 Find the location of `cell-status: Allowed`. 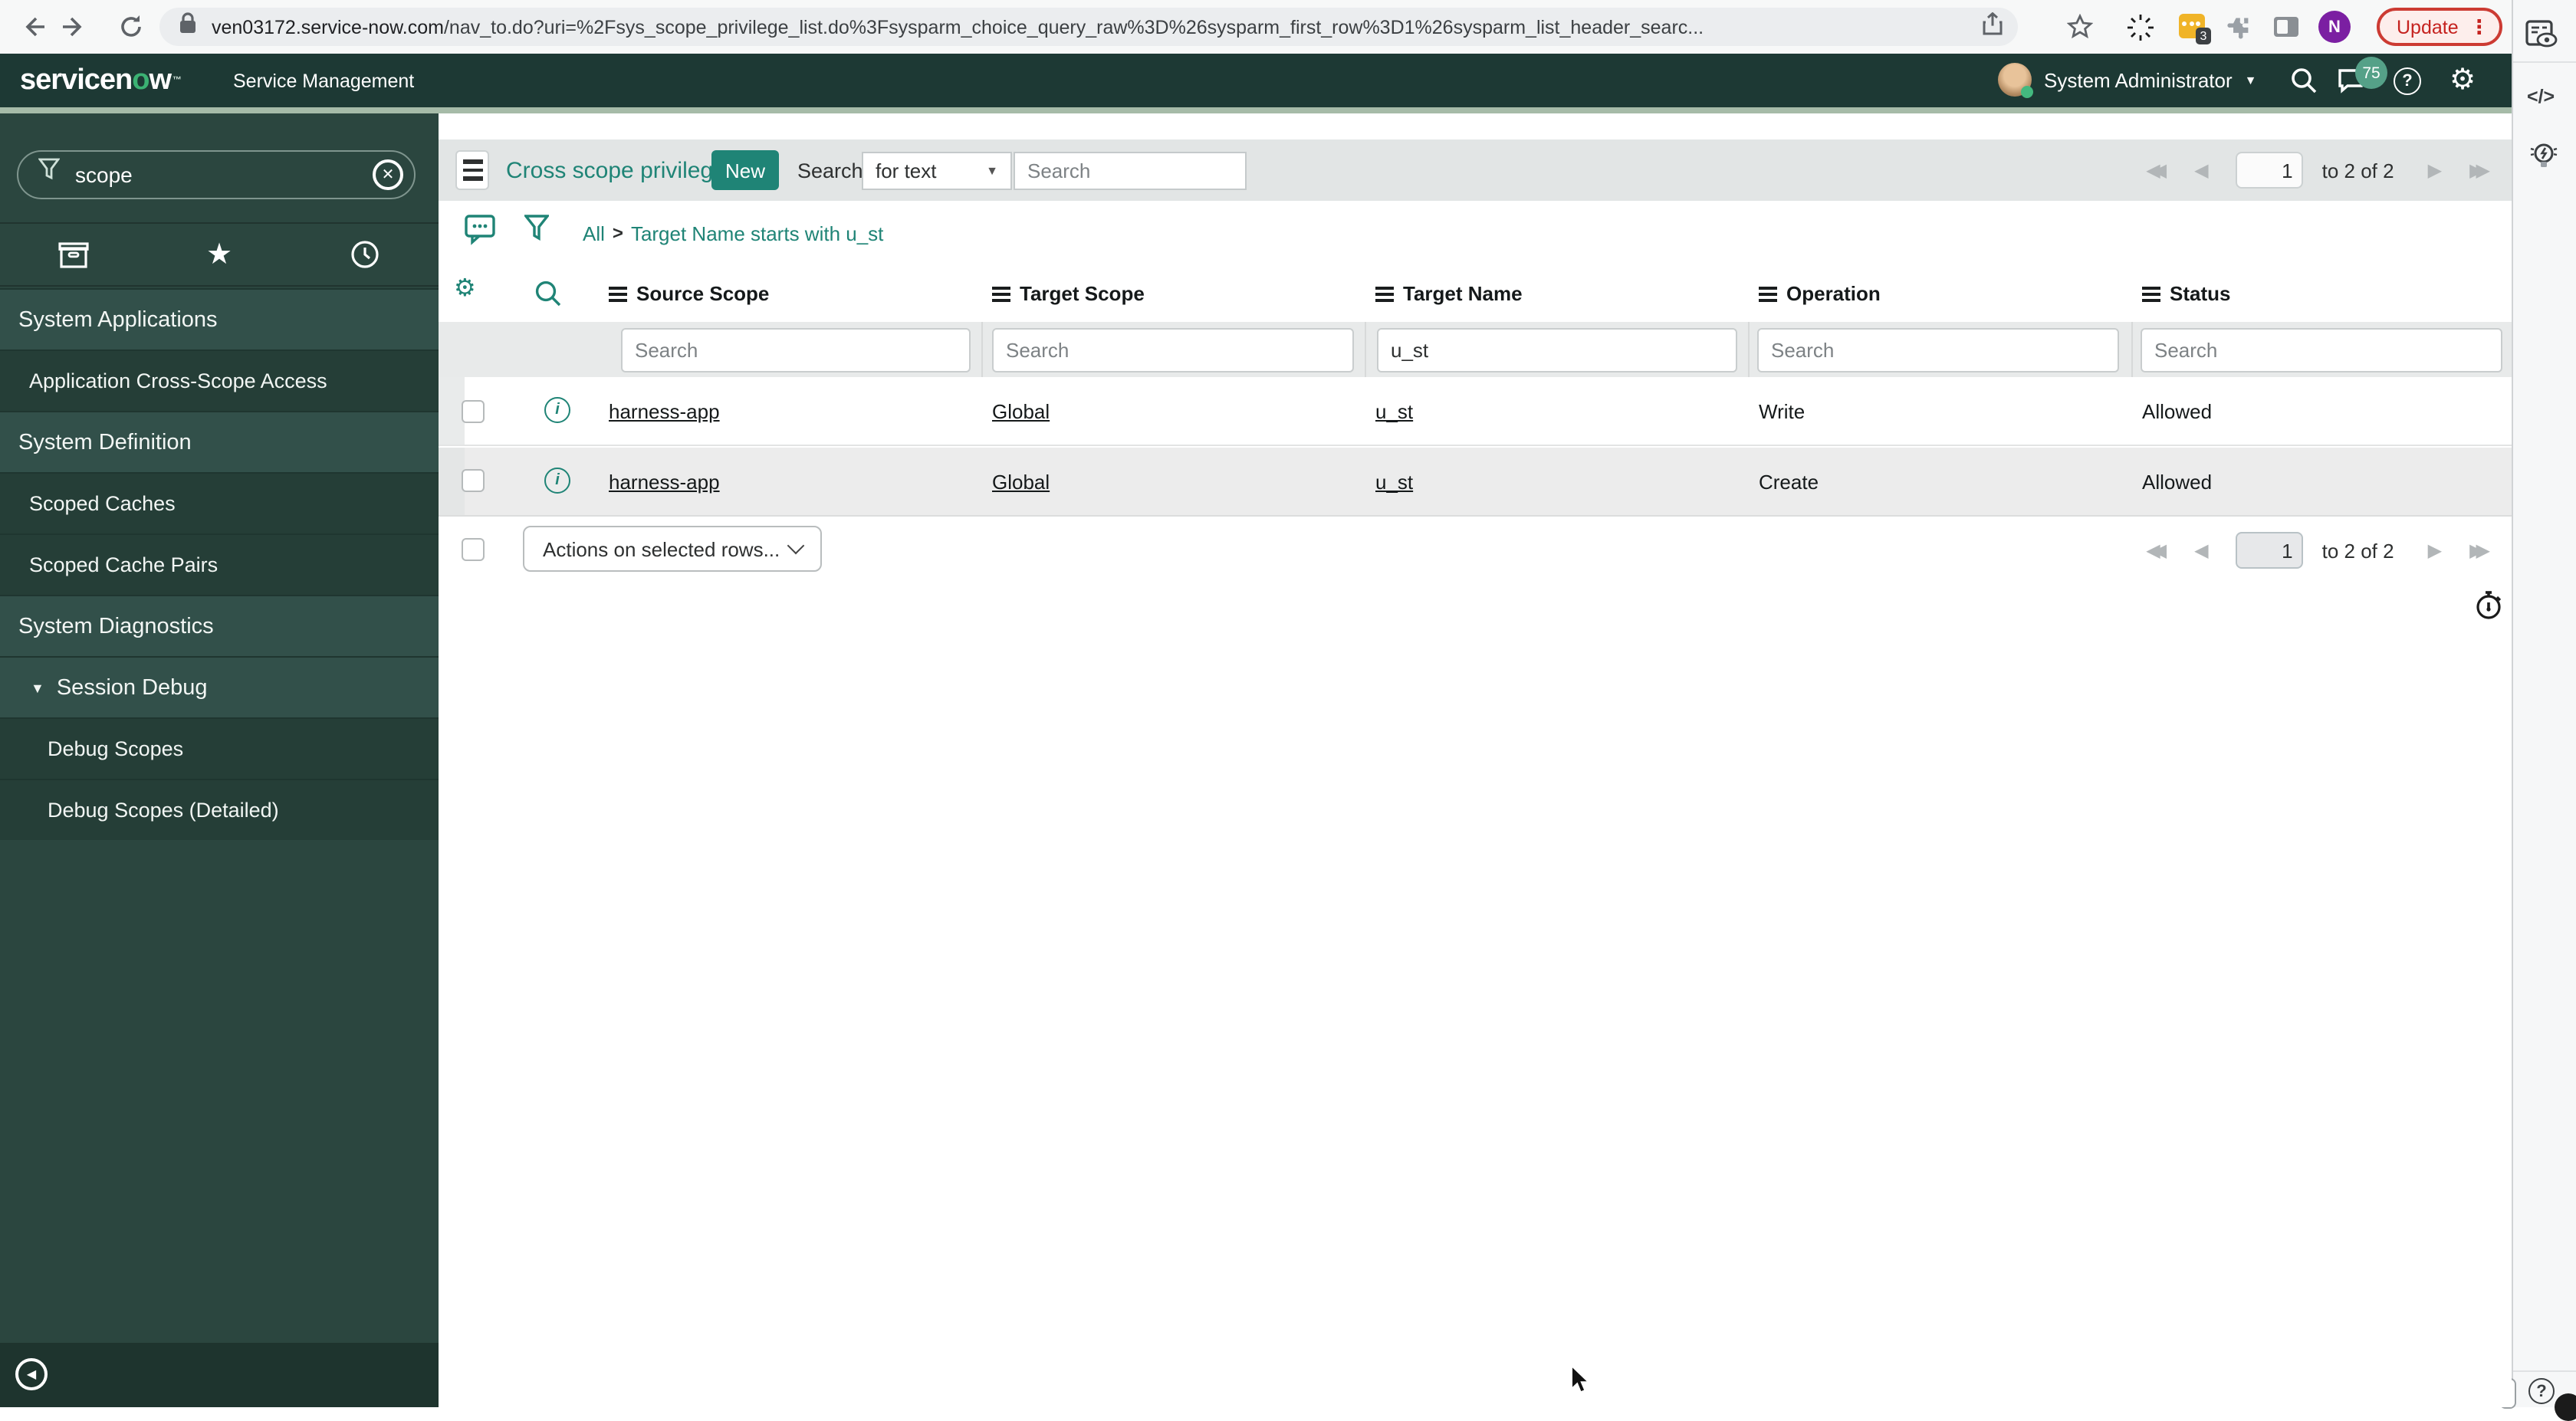

cell-status: Allowed is located at coordinates (2178, 410).